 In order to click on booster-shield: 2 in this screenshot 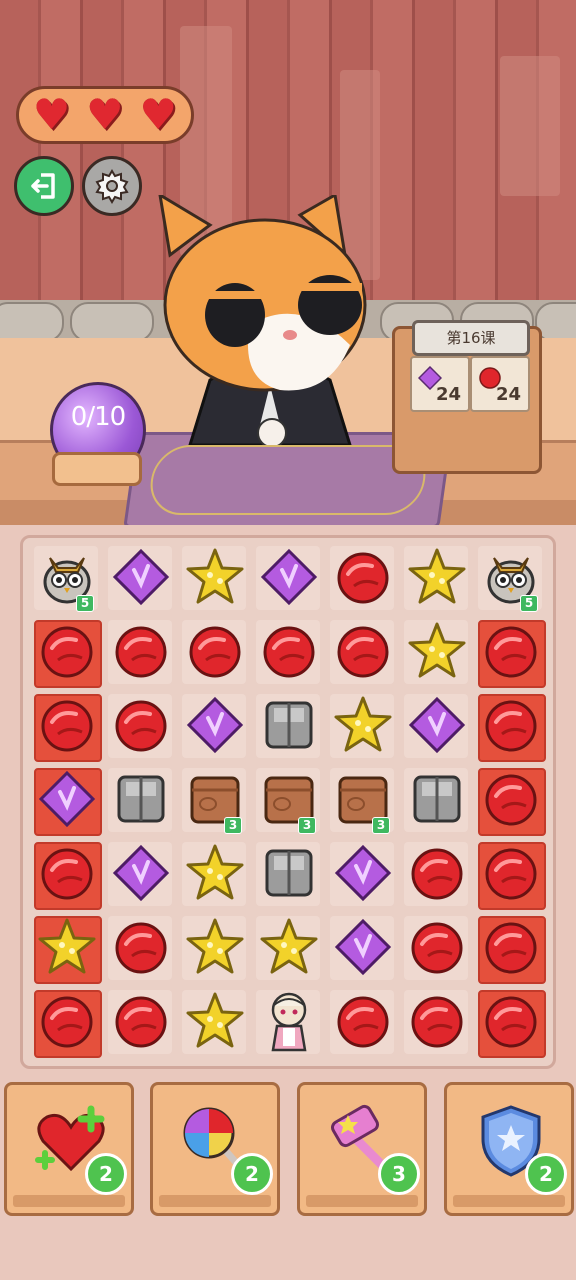, I will do `click(509, 1149)`.